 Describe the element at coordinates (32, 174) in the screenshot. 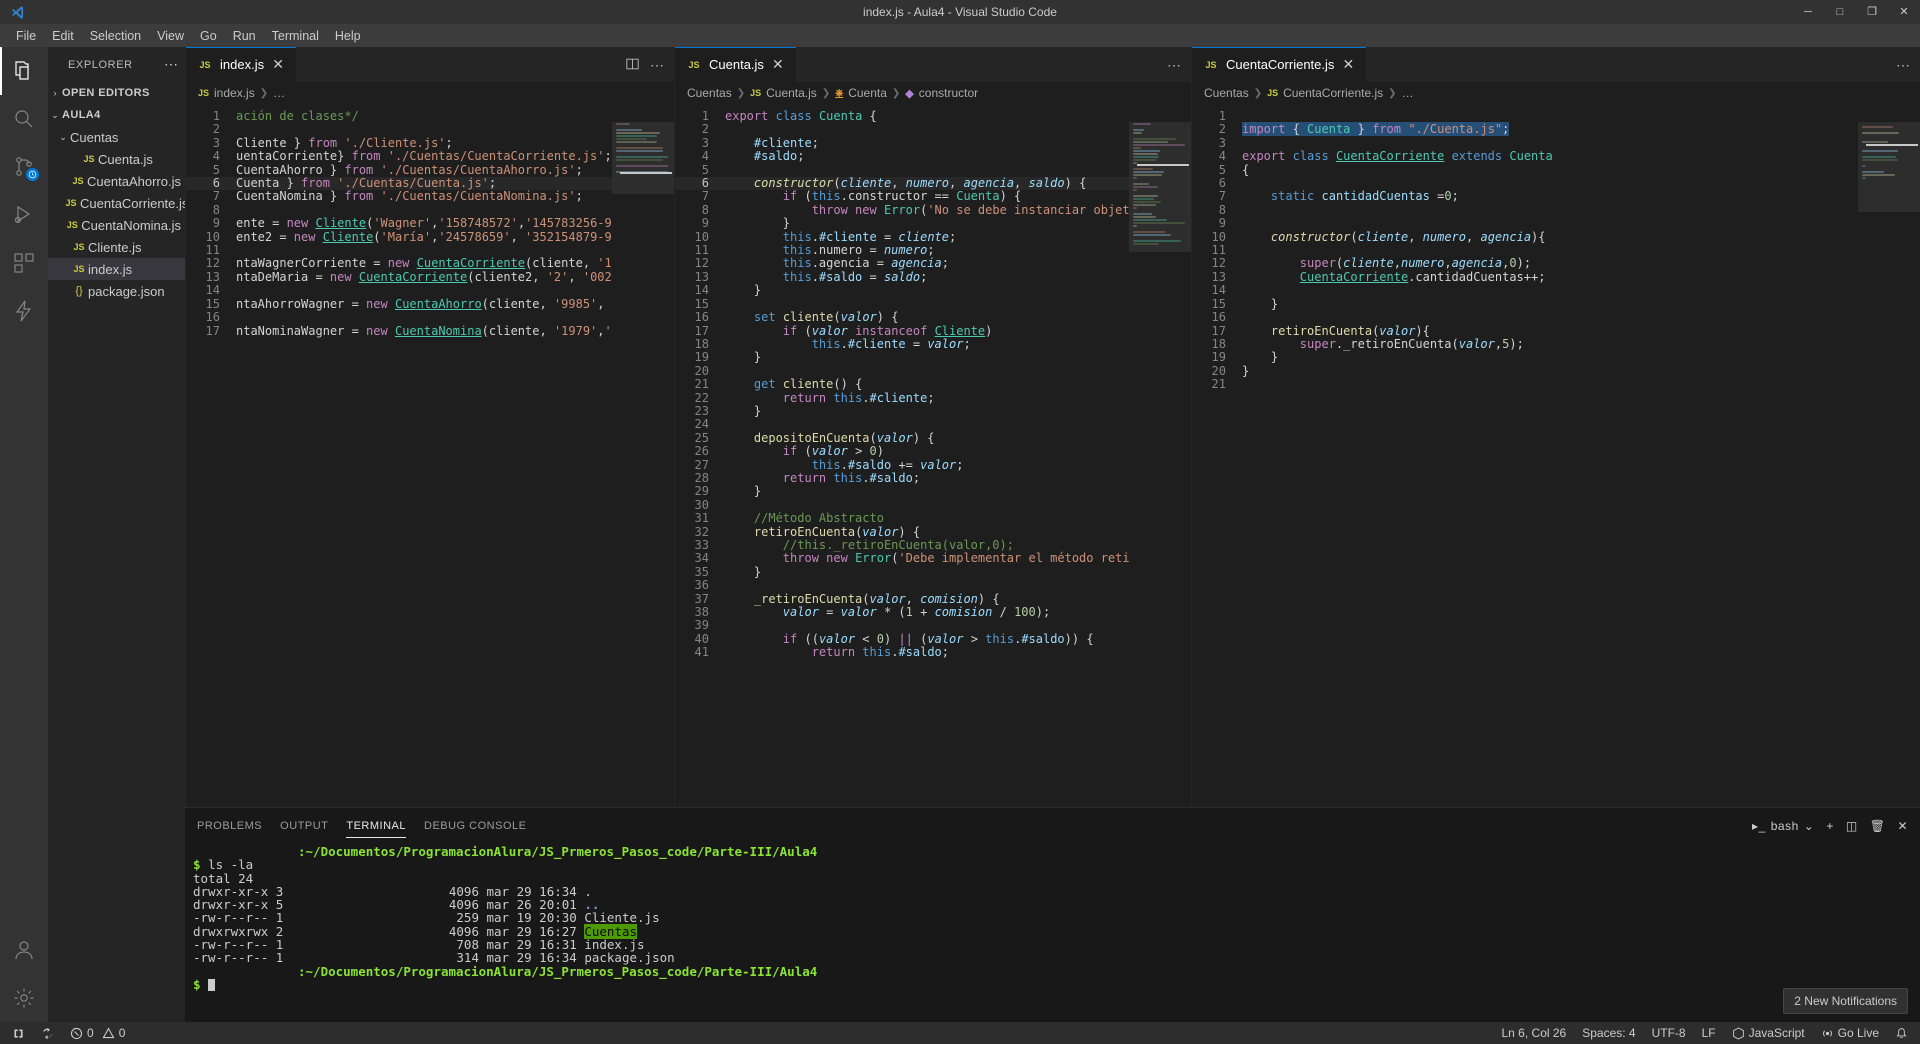

I see `source-control-badge-icon` at that location.